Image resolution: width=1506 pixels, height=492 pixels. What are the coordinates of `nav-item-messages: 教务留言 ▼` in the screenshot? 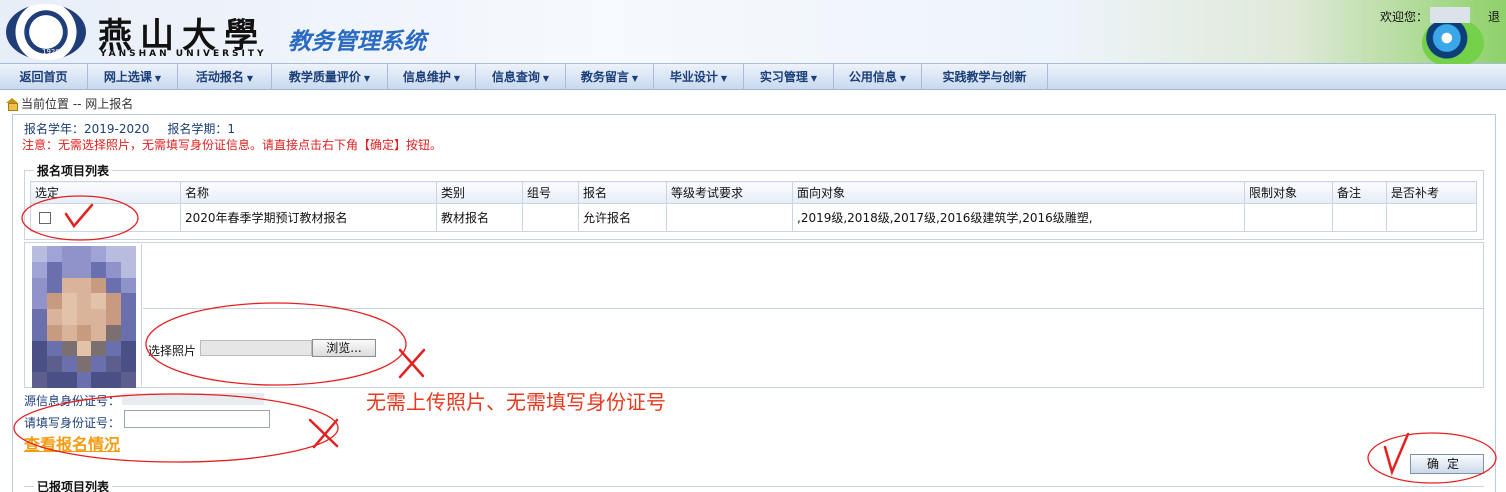 It's located at (610, 77).